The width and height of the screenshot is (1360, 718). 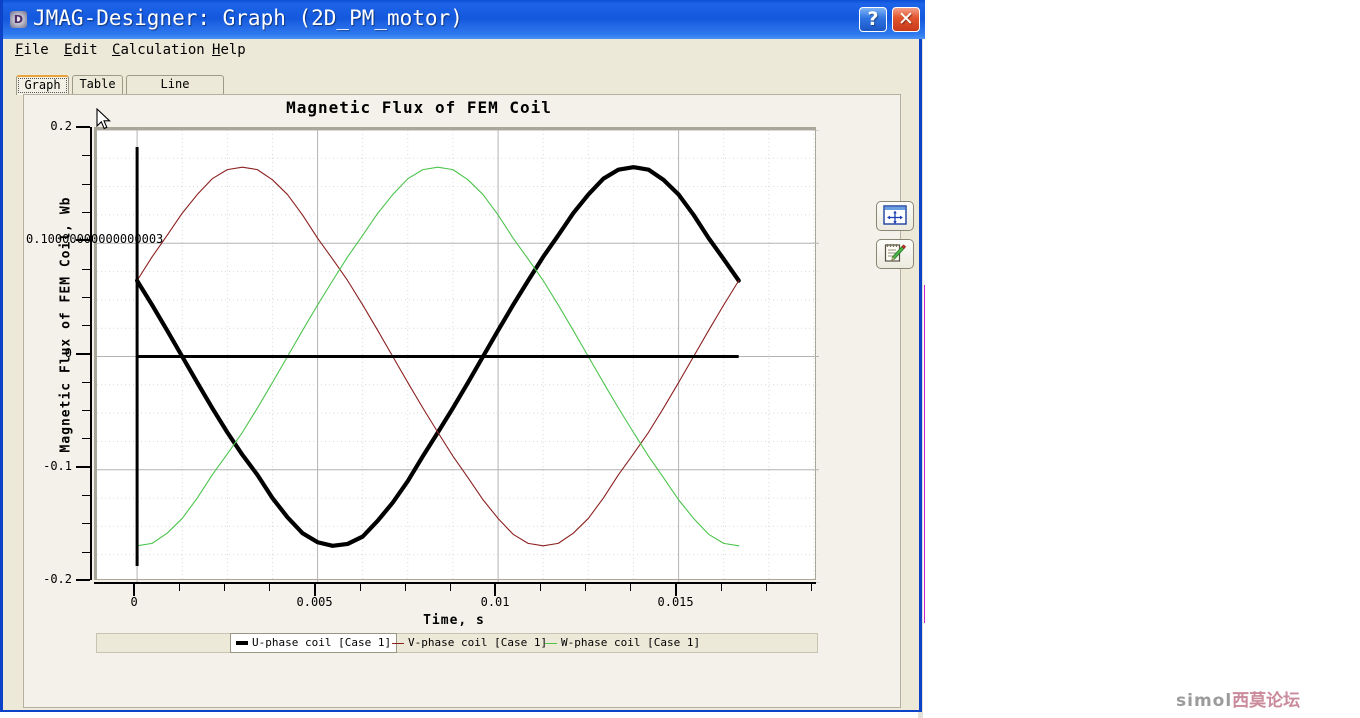 I want to click on x-axis-title: Time, s, so click(x=454, y=620).